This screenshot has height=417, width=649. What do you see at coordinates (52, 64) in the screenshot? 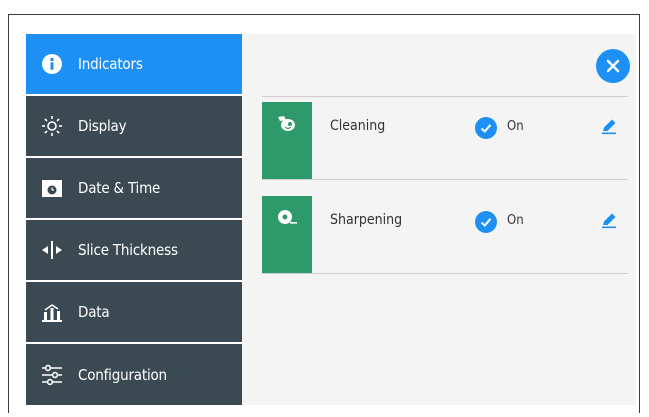
I see `info-icon` at bounding box center [52, 64].